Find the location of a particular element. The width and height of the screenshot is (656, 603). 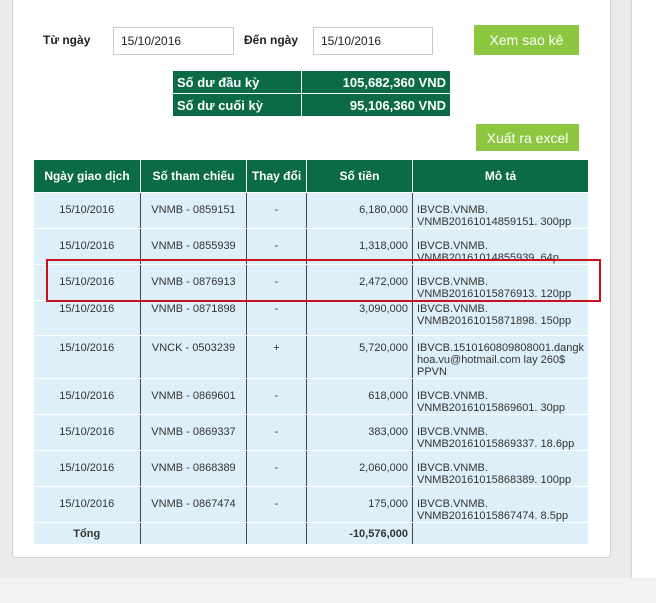

header-description: Mô tả is located at coordinates (500, 176).